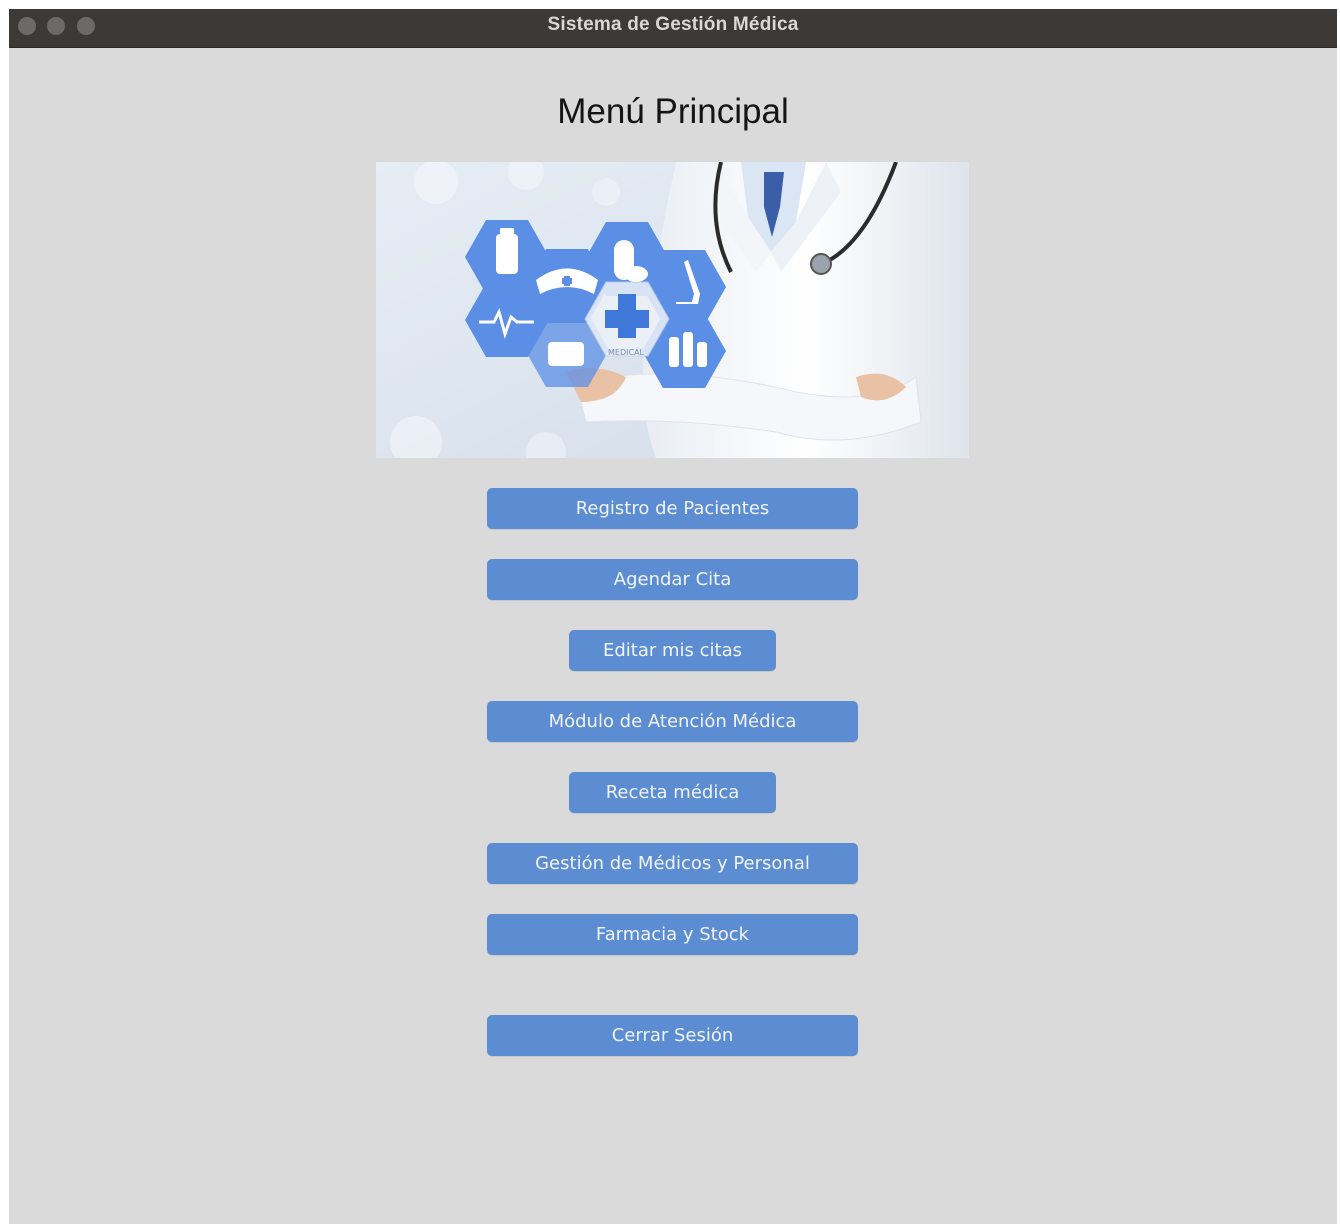 The width and height of the screenshot is (1340, 1224). What do you see at coordinates (673, 24) in the screenshot?
I see `window-title: Sistema de Gestión Médica` at bounding box center [673, 24].